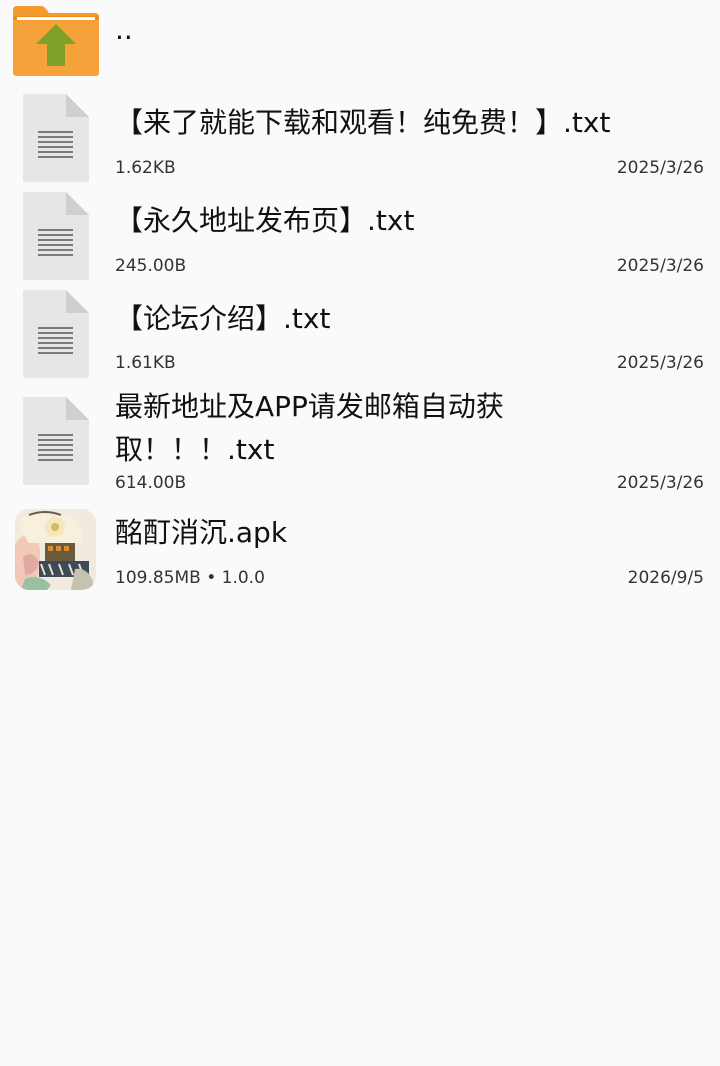 The height and width of the screenshot is (1066, 720). Describe the element at coordinates (360, 550) in the screenshot. I see `list-item-apk: 酩酊消沉.apk 109.85MB • 1.0.0 2026/9/5` at that location.